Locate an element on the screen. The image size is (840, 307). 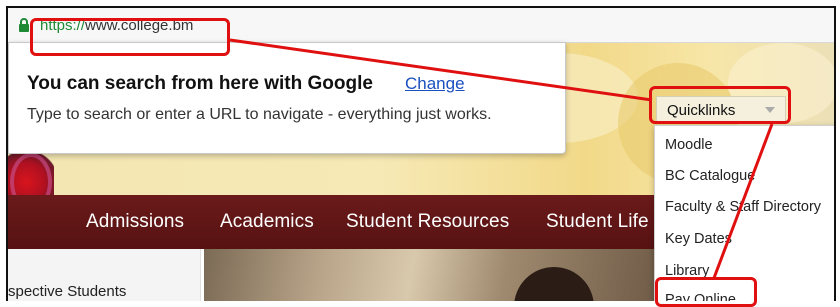
arrow-url-to-quicklinks is located at coordinates (441, 70).